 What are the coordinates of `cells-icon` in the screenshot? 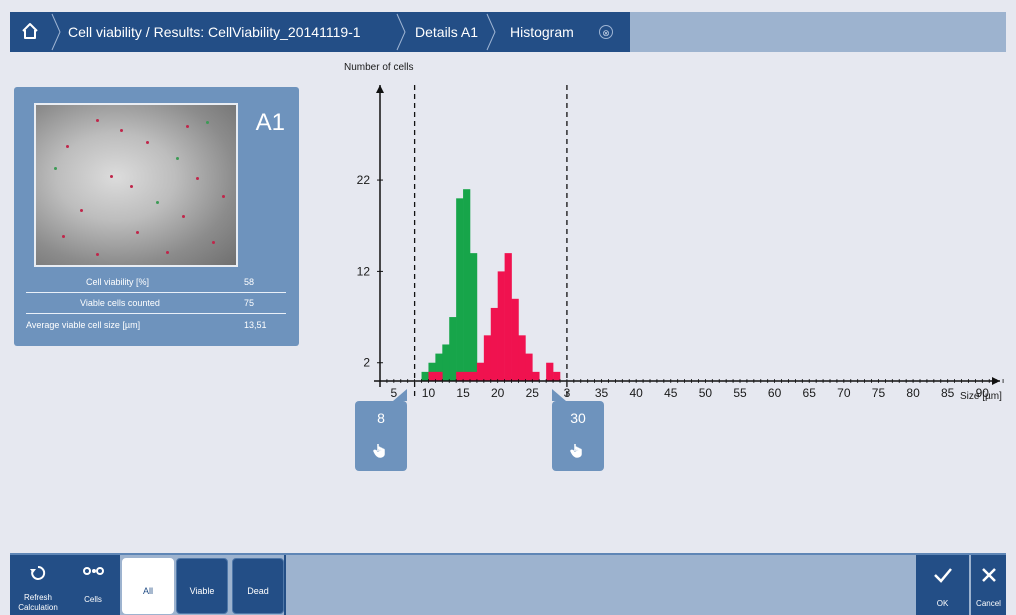 It's located at (93, 571).